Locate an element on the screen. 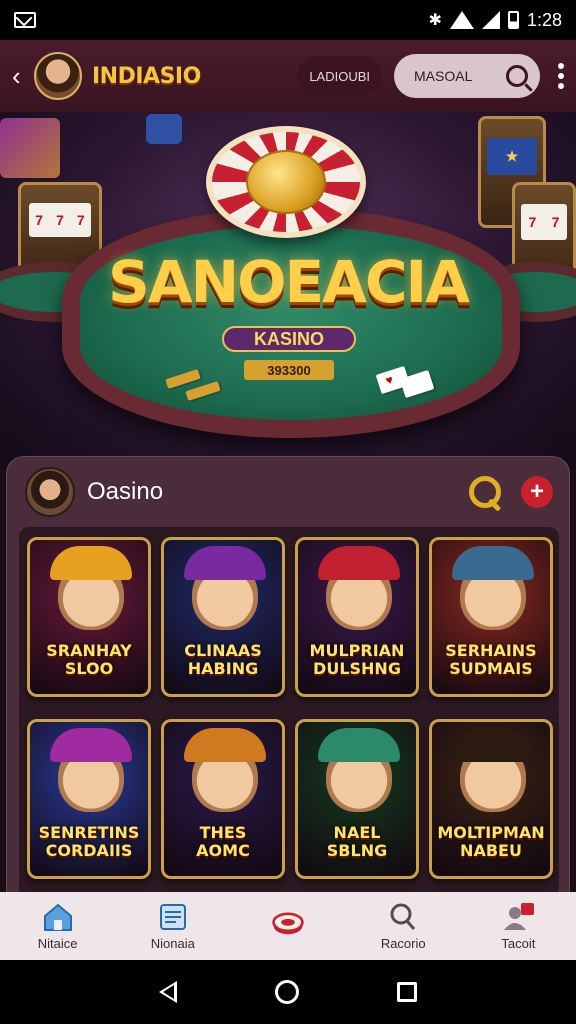  back-arrow-icon: ‹ is located at coordinates (20, 76).